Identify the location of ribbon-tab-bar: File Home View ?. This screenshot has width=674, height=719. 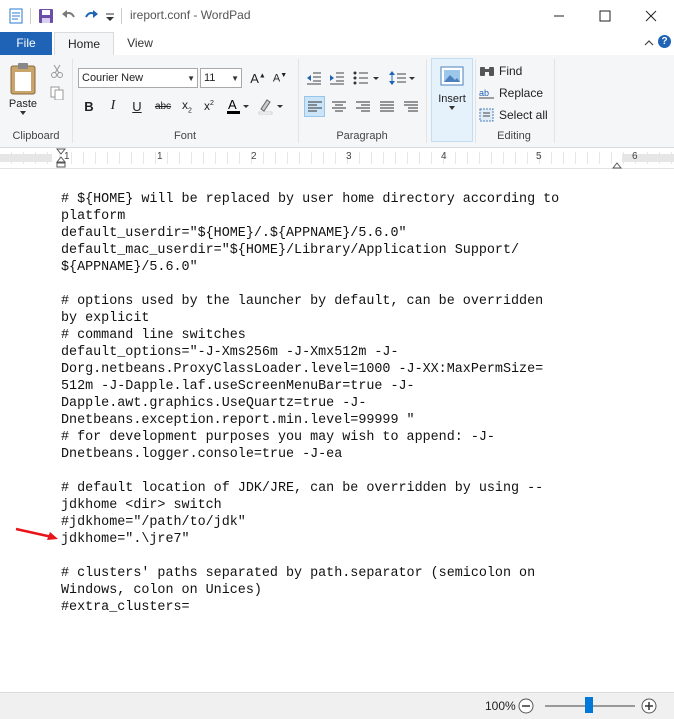
(337, 44).